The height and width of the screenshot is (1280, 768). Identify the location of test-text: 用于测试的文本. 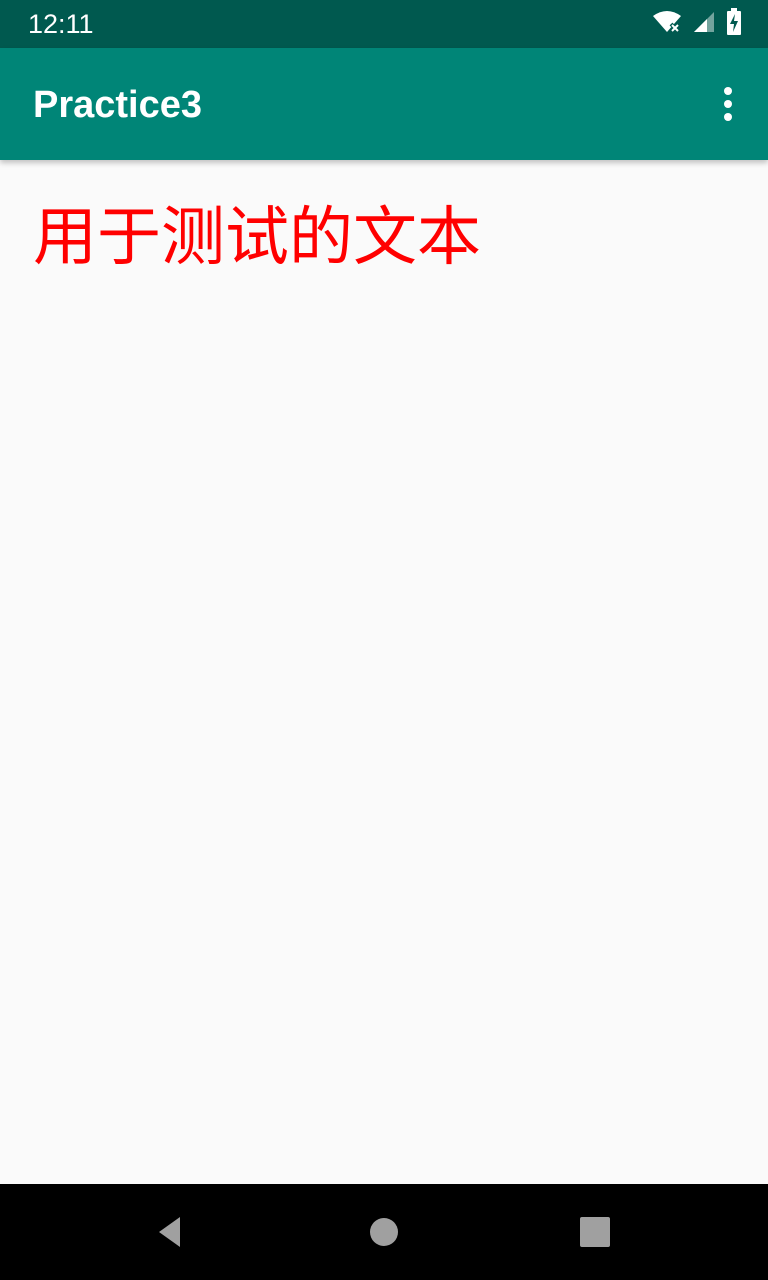
(257, 238).